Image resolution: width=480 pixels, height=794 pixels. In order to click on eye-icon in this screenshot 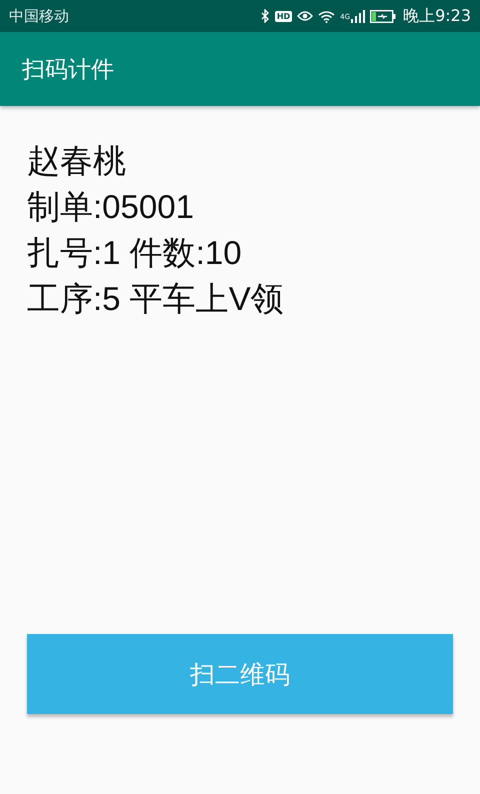, I will do `click(305, 16)`.